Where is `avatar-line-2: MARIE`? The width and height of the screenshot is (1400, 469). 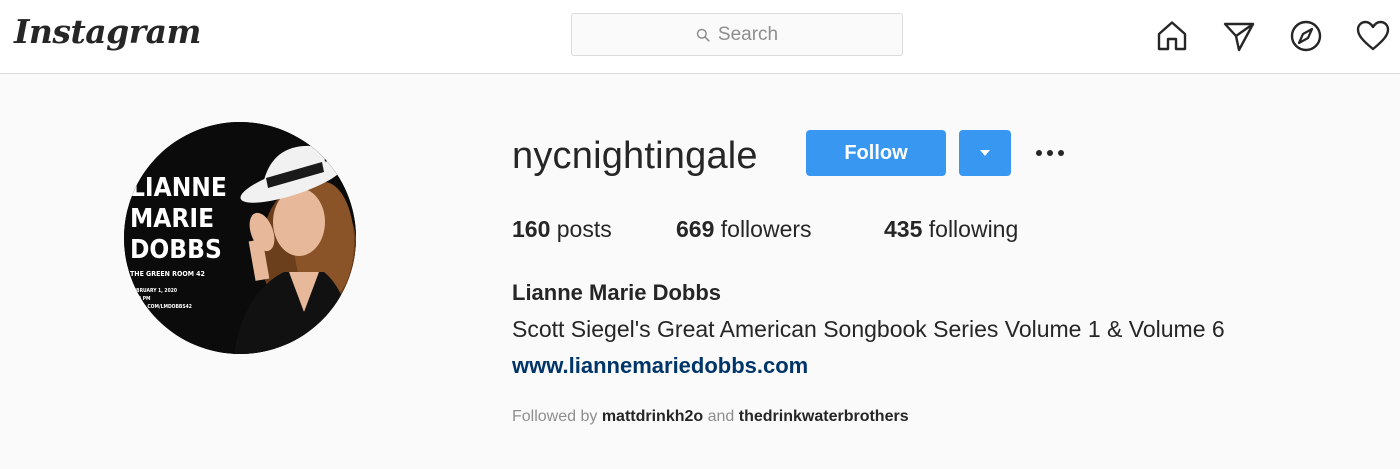
avatar-line-2: MARIE is located at coordinates (172, 219).